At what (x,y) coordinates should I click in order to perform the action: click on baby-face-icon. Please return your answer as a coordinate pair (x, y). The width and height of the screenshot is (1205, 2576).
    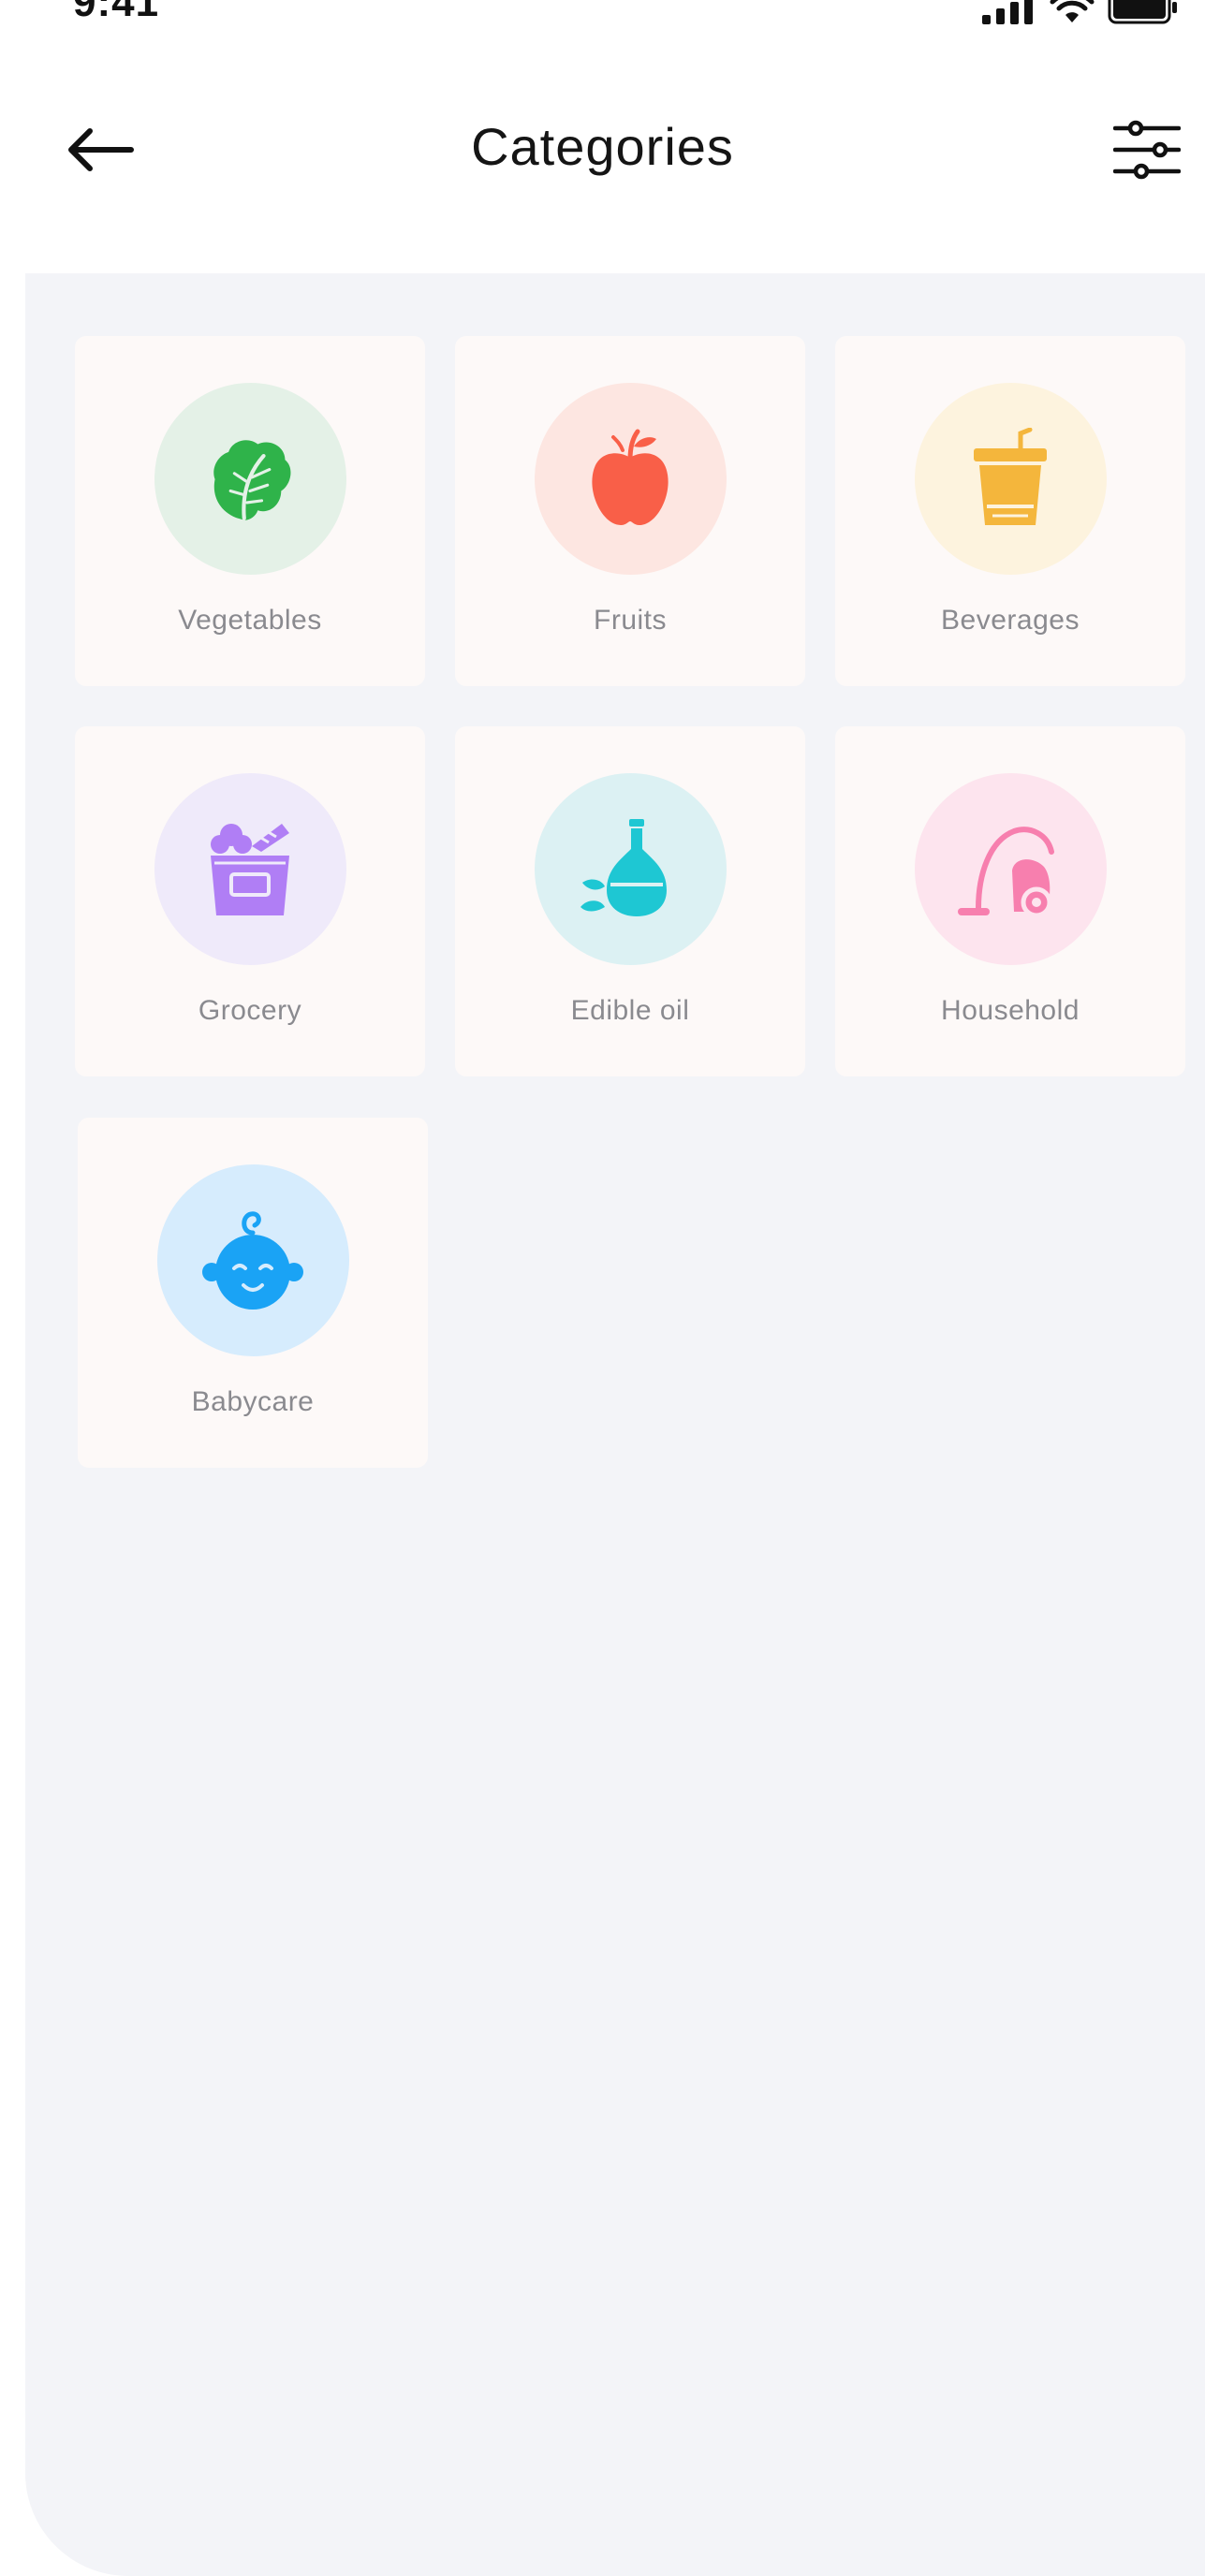
    Looking at the image, I should click on (252, 1260).